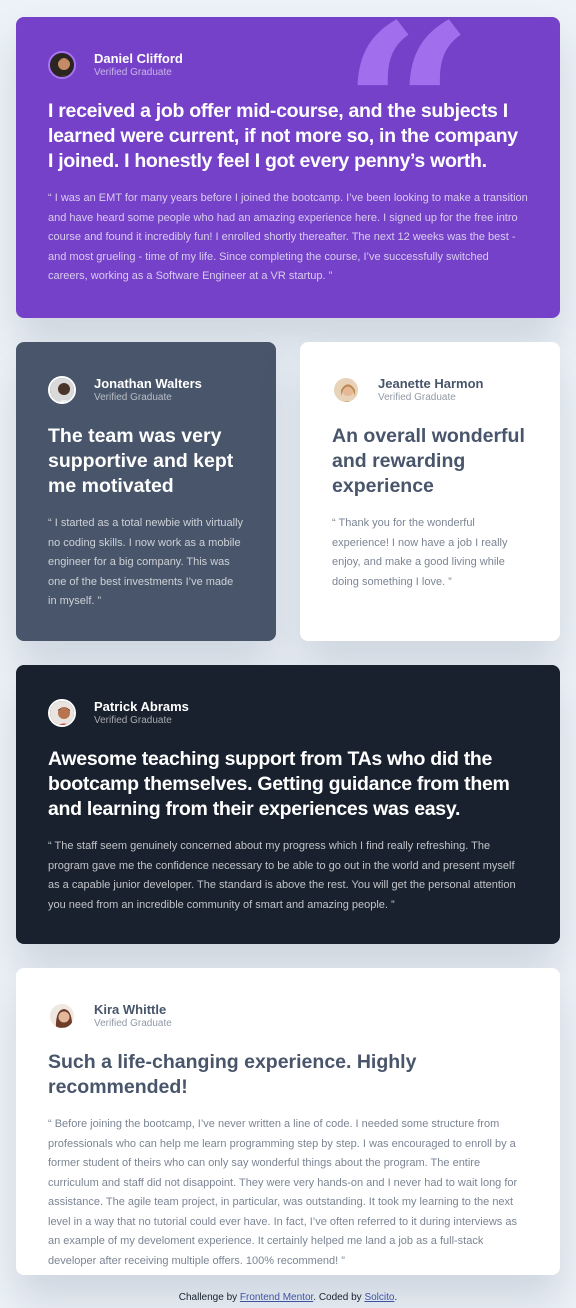  I want to click on testimonial-header: Patrick Abrams Verified Graduate, so click(288, 713).